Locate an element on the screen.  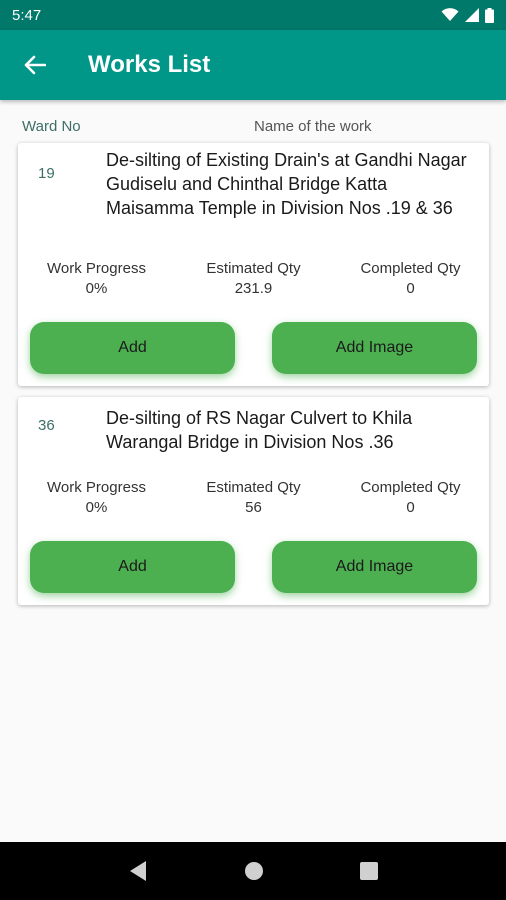
nav-home-icon is located at coordinates (254, 871).